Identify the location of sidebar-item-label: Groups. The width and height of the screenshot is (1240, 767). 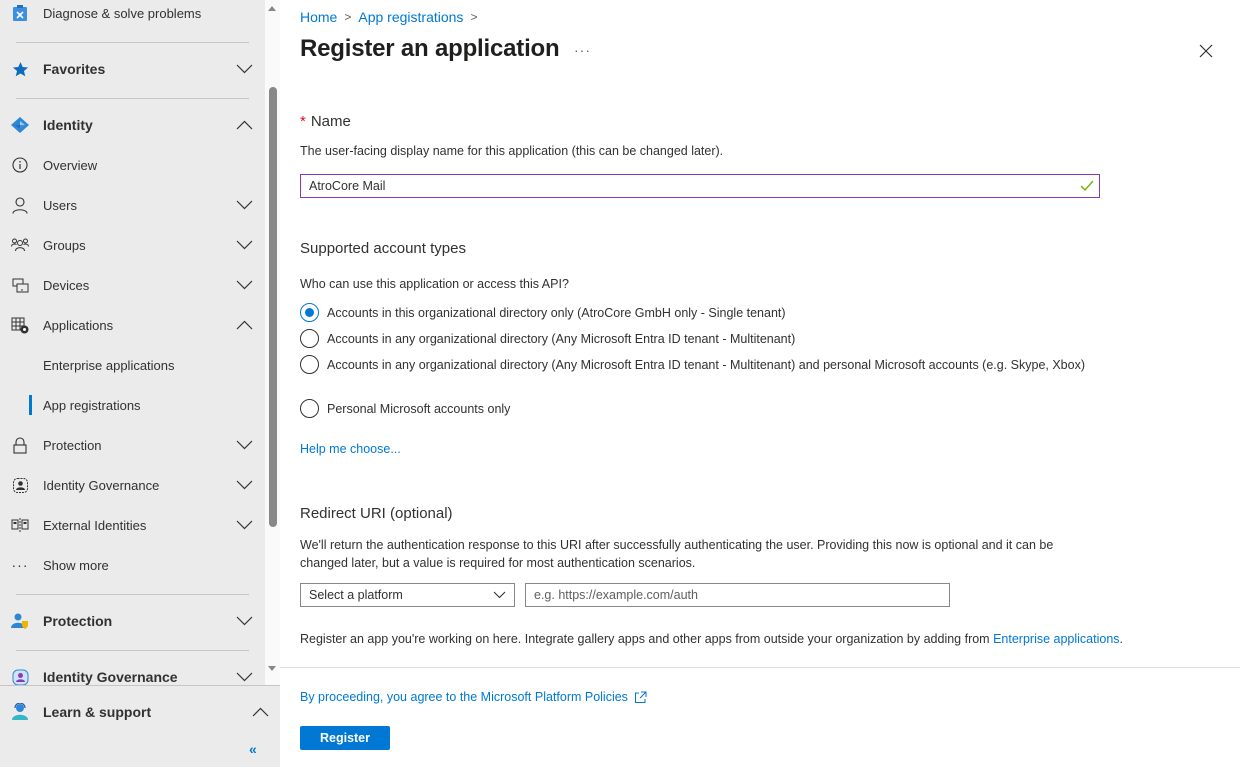
(64, 245).